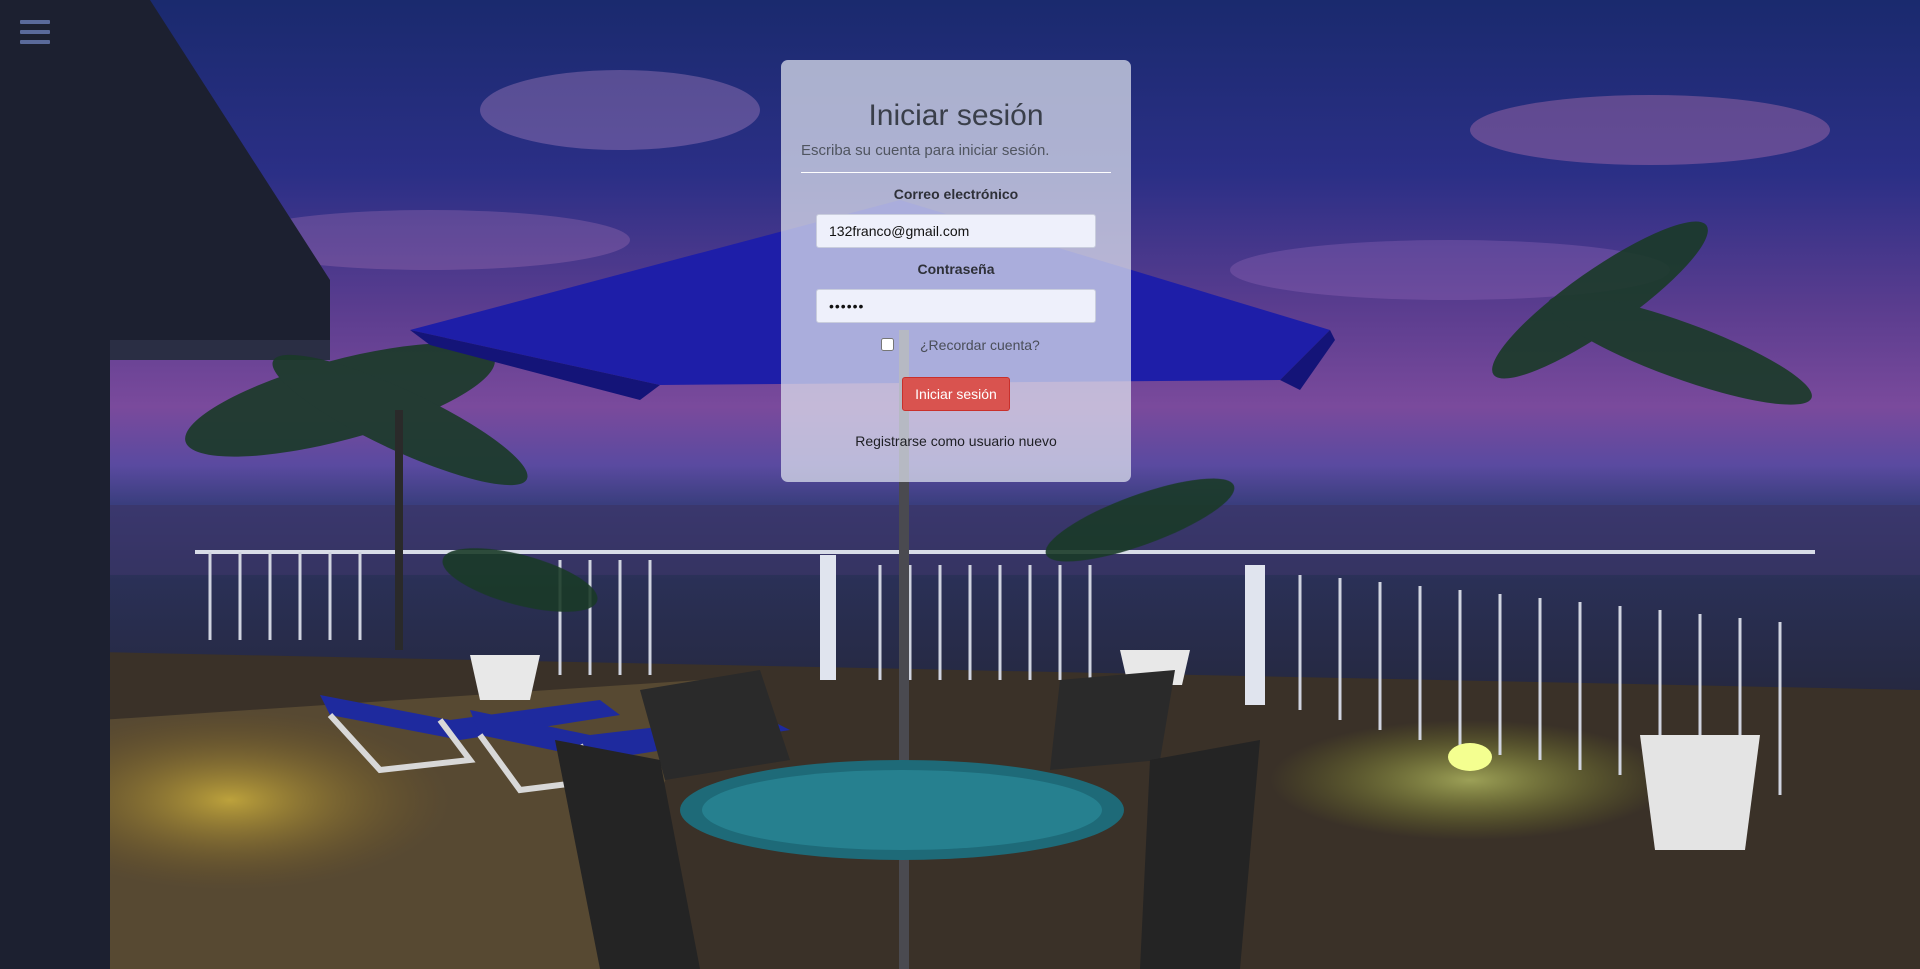 This screenshot has width=1920, height=969. Describe the element at coordinates (956, 115) in the screenshot. I see `login-title: Iniciar sesión` at that location.